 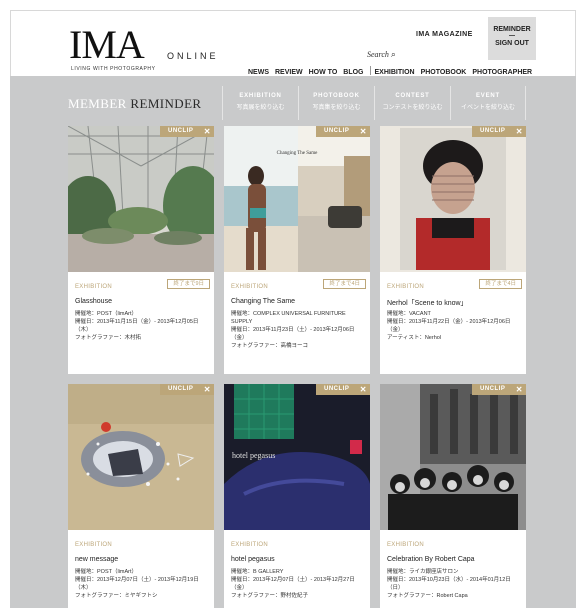 What do you see at coordinates (298, 301) in the screenshot?
I see `card-title: Changing The Same` at bounding box center [298, 301].